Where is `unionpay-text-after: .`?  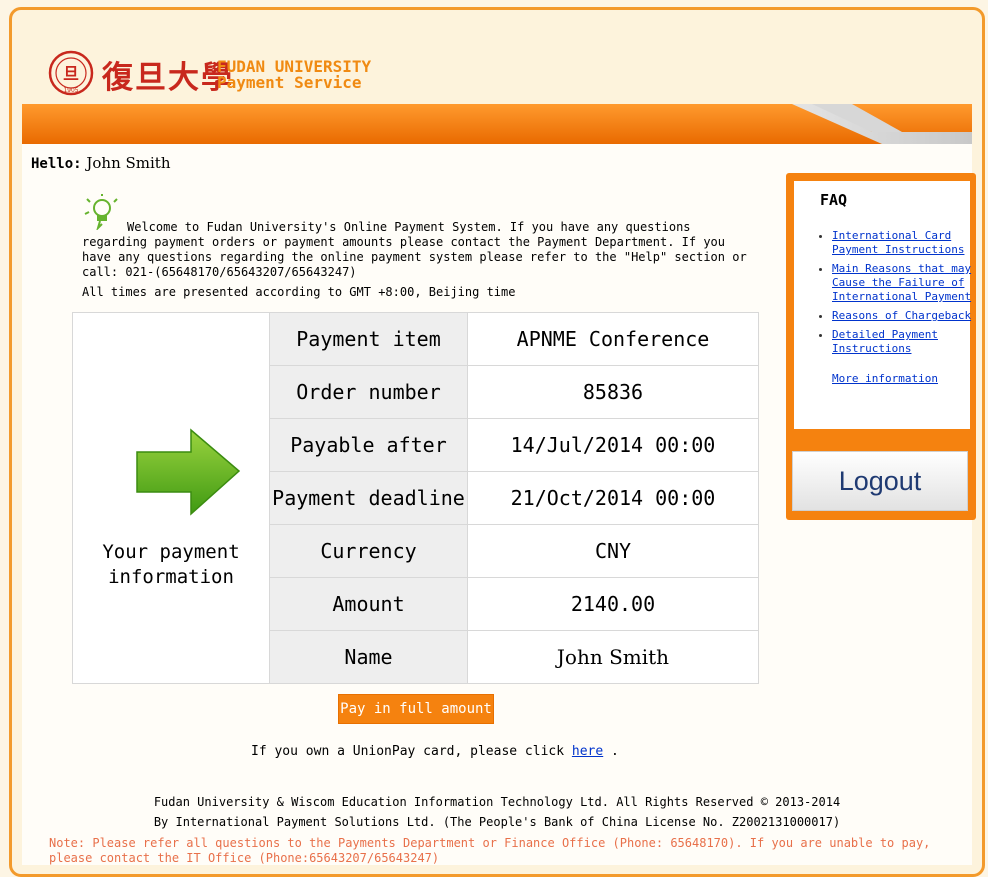 unionpay-text-after: . is located at coordinates (615, 751).